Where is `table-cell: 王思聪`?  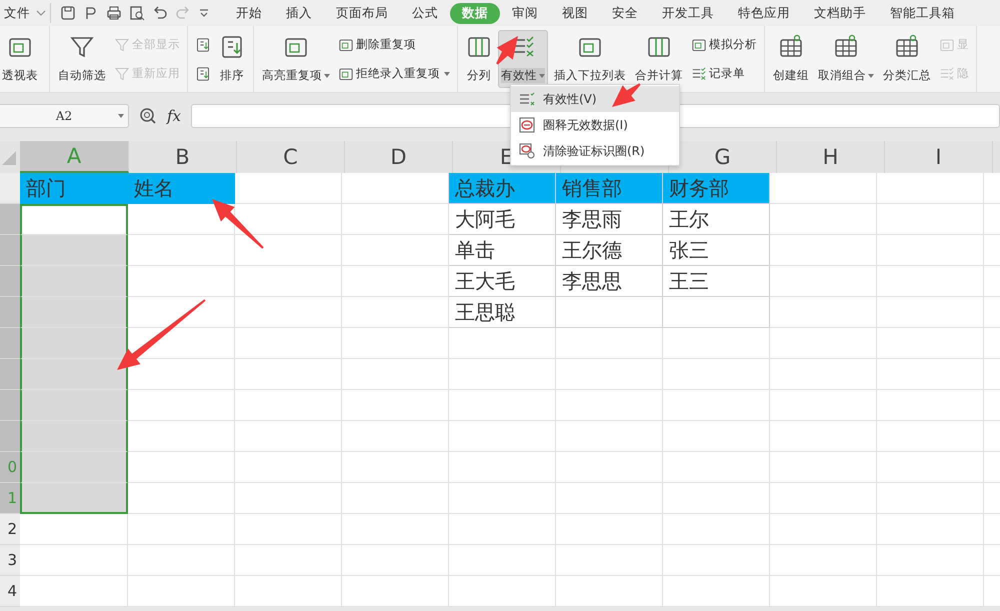 table-cell: 王思聪 is located at coordinates (502, 312).